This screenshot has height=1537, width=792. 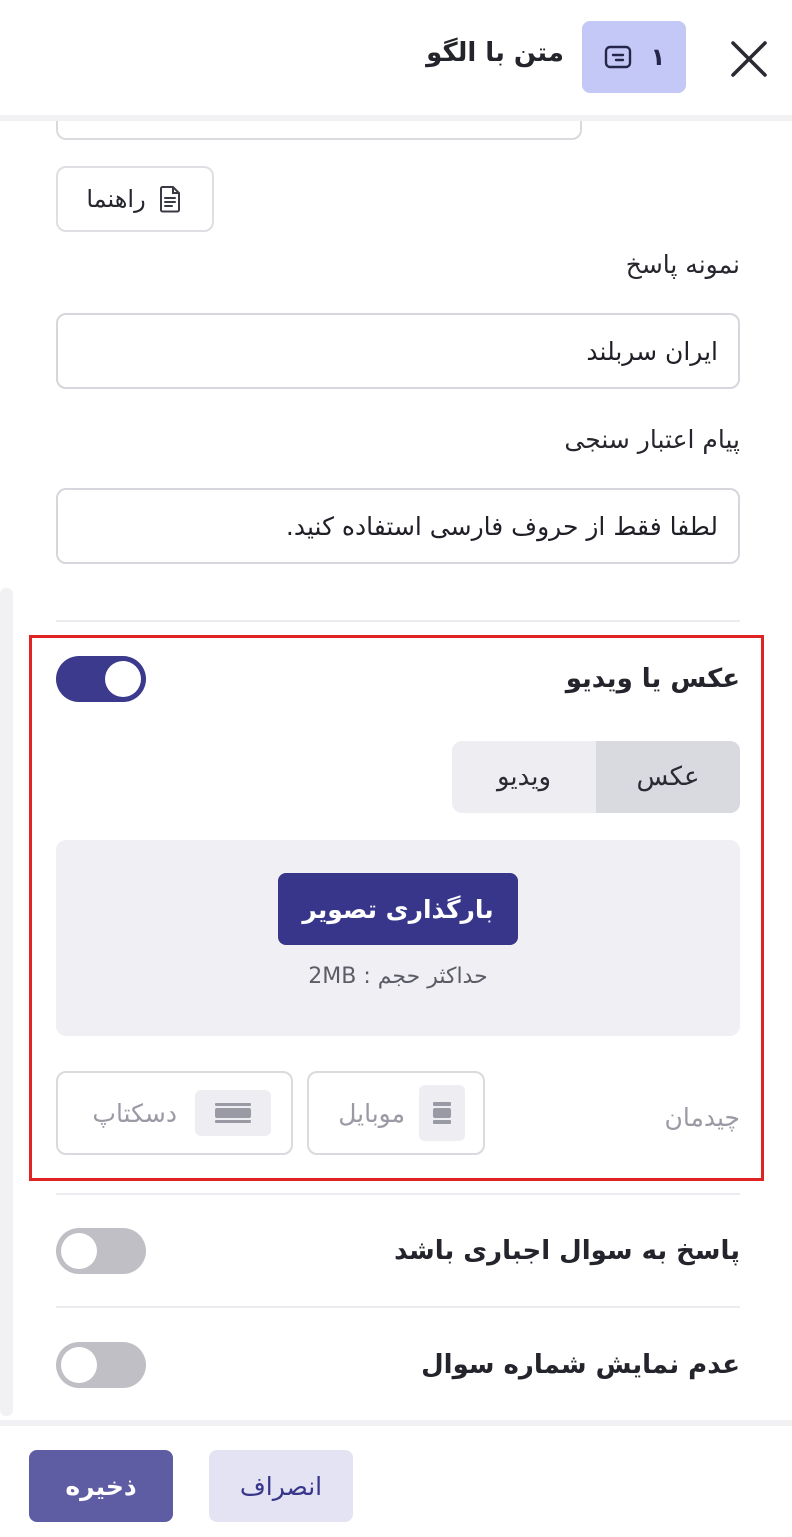 What do you see at coordinates (116, 199) in the screenshot?
I see `guide-label: راهنما` at bounding box center [116, 199].